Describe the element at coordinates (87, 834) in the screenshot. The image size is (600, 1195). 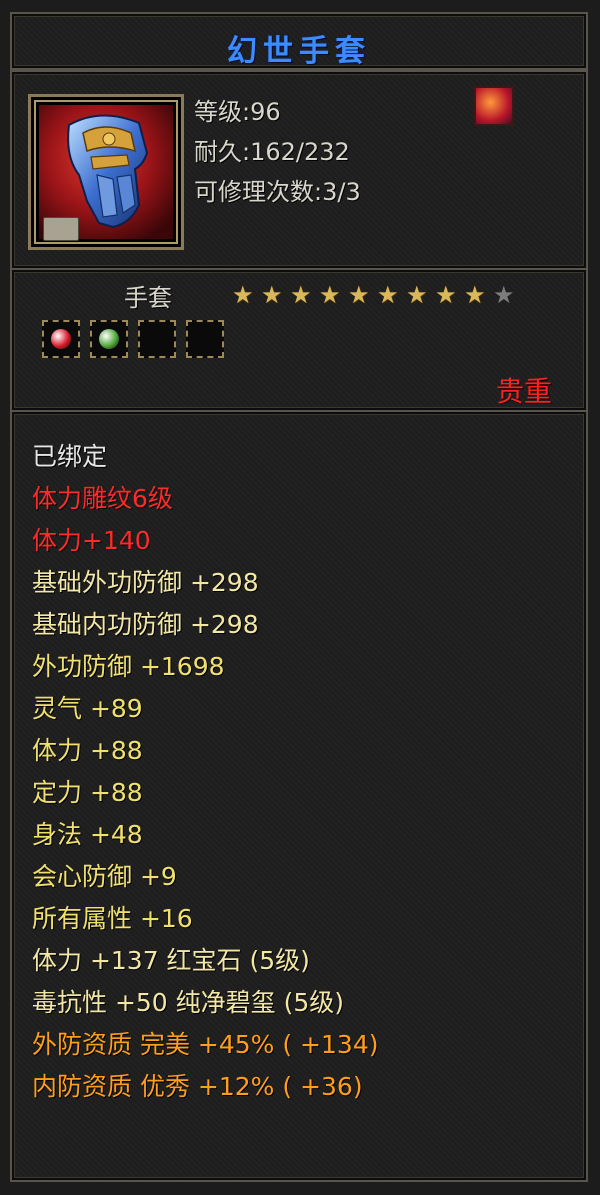
I see `attribute-line: 身法 +48` at that location.